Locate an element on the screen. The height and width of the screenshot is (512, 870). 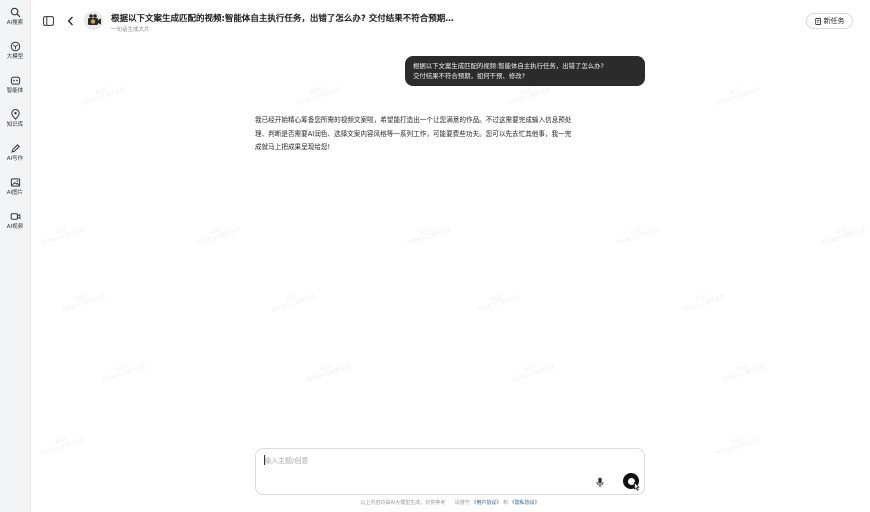
mouse-pointer-icon is located at coordinates (637, 486).